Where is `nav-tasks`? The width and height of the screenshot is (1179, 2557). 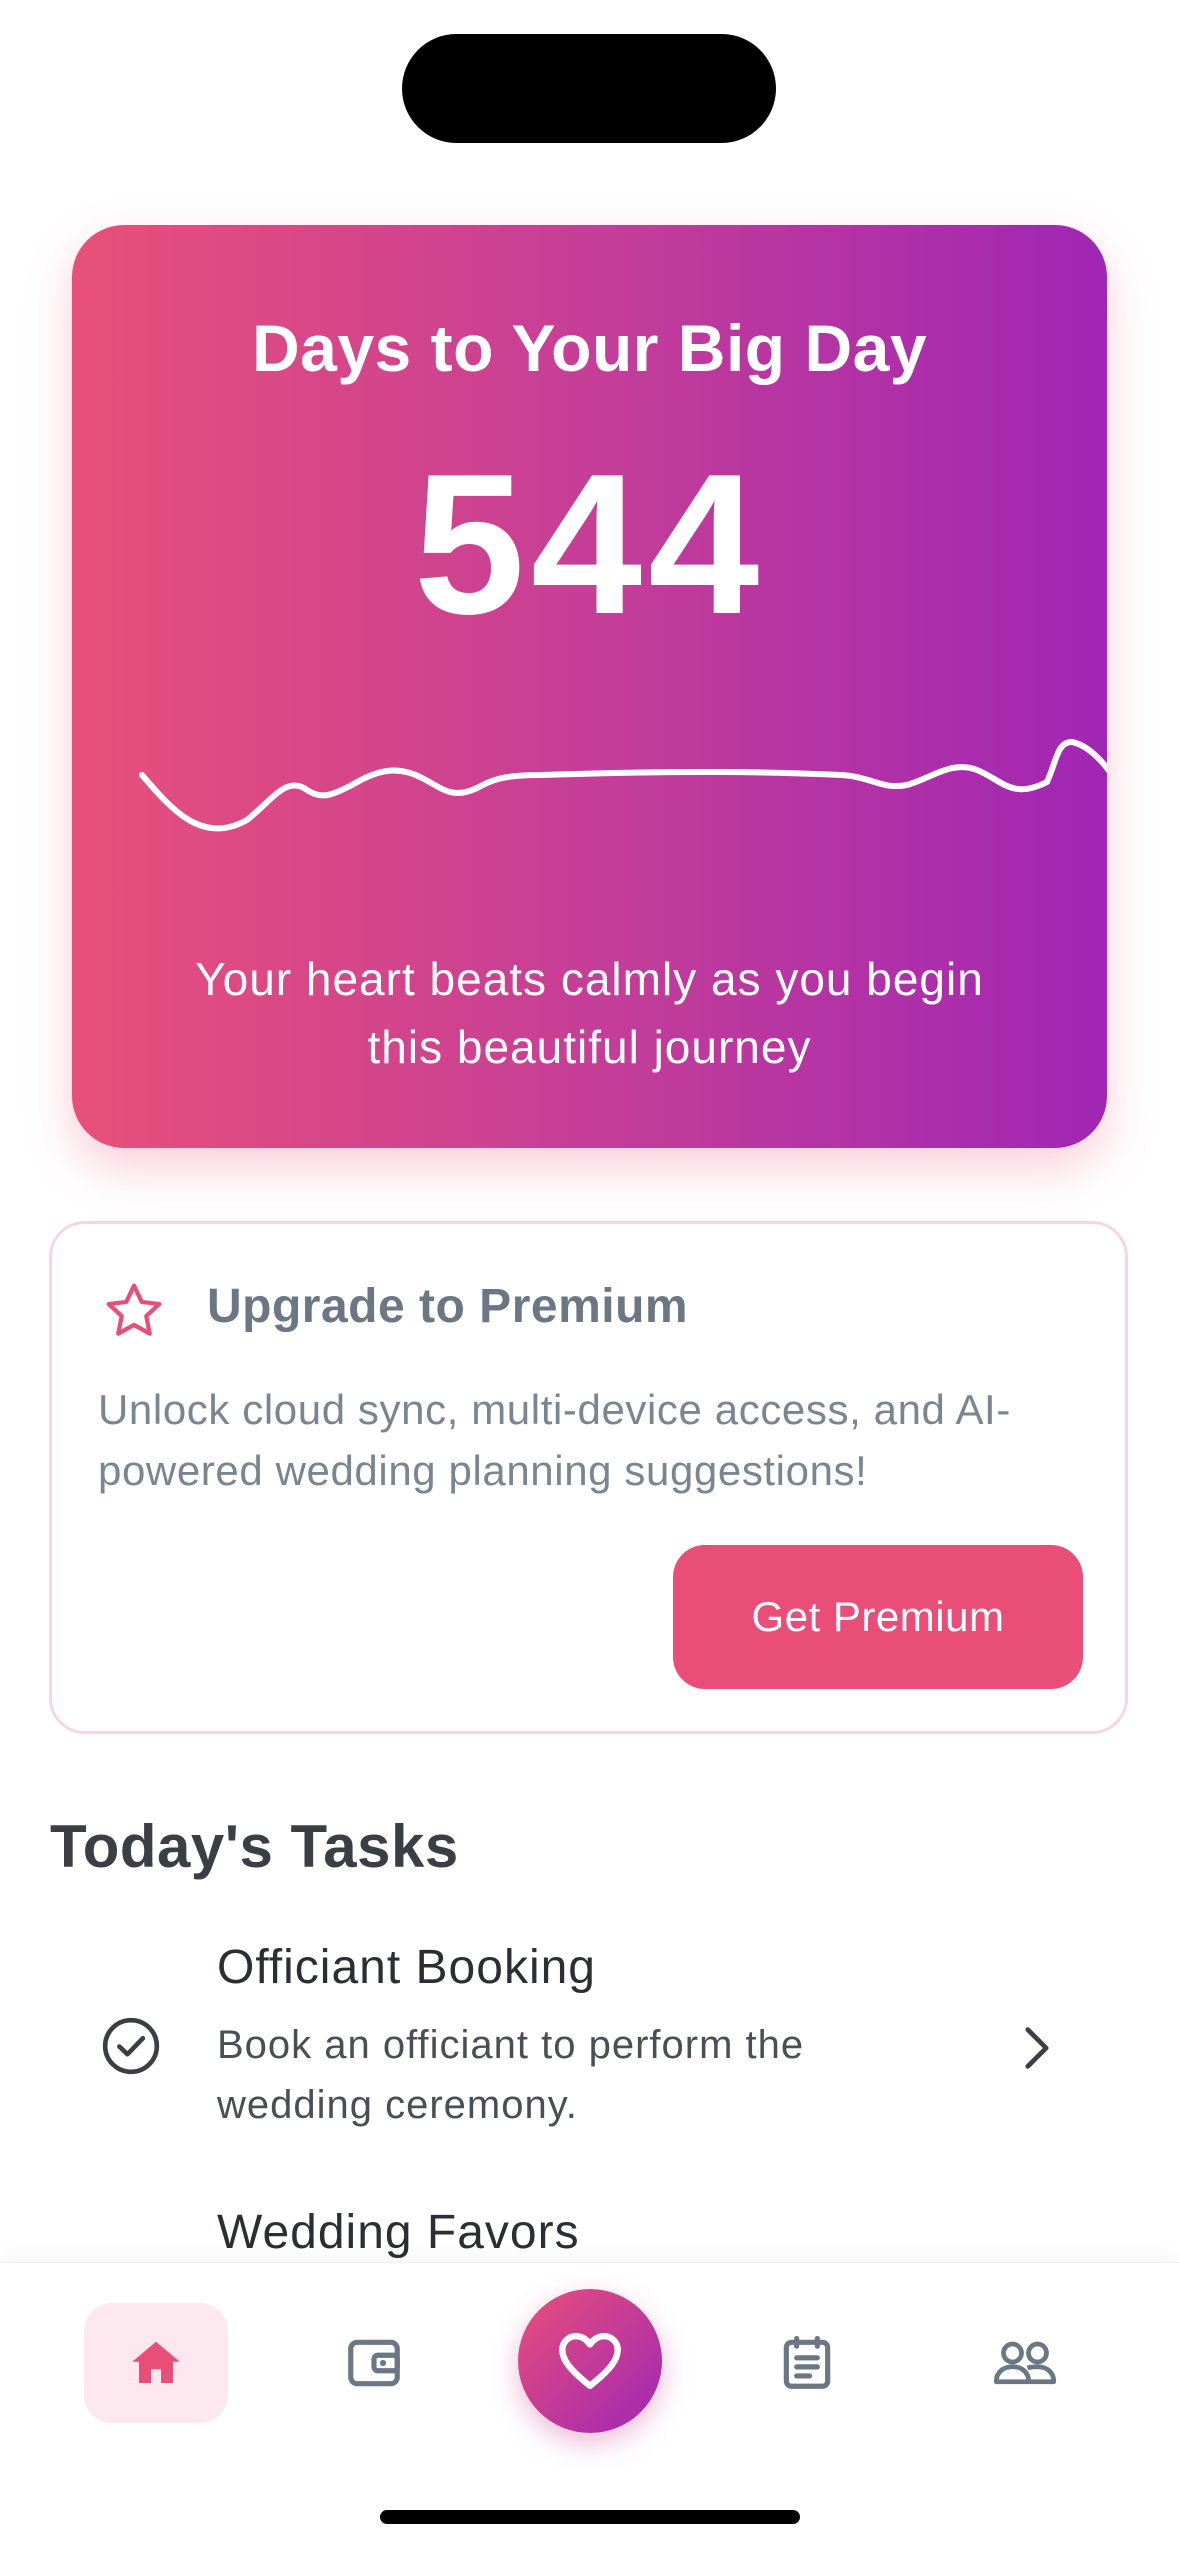 nav-tasks is located at coordinates (807, 2363).